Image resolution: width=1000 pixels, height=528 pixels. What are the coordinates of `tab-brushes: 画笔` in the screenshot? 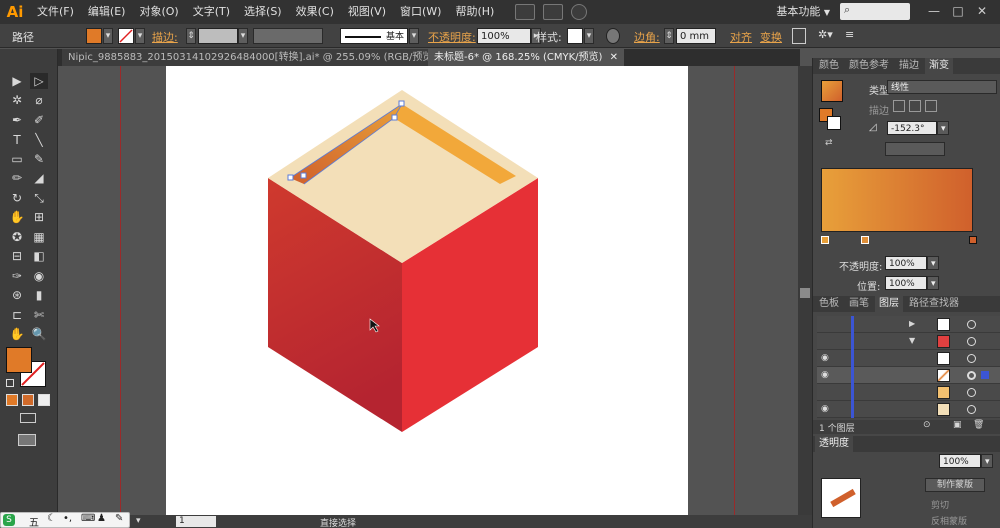 It's located at (859, 304).